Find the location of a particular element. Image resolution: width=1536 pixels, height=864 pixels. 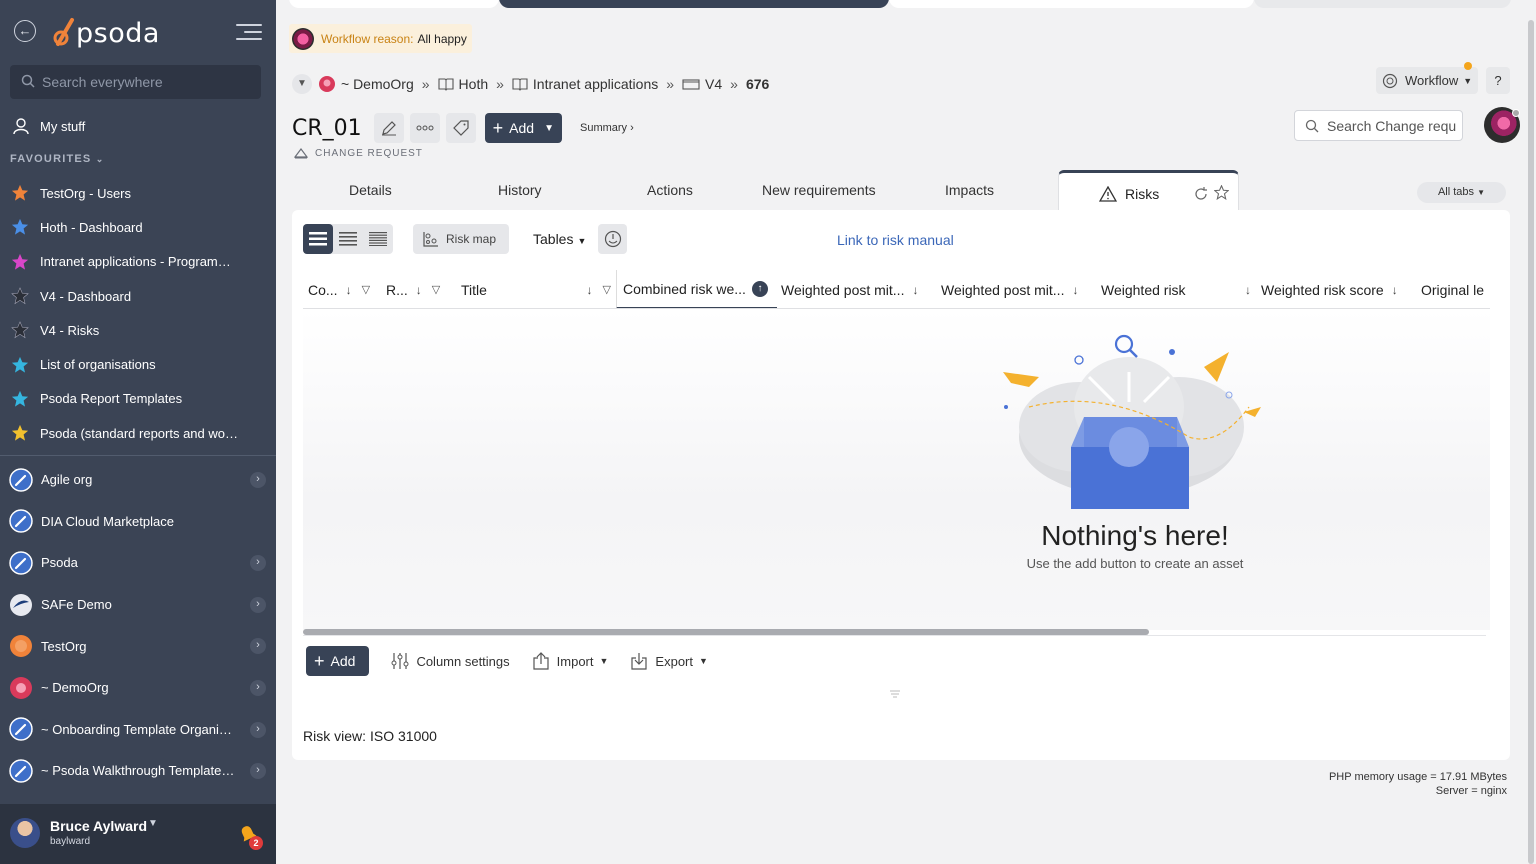

favourite-item: Hoth - Dashboard is located at coordinates (138, 227).